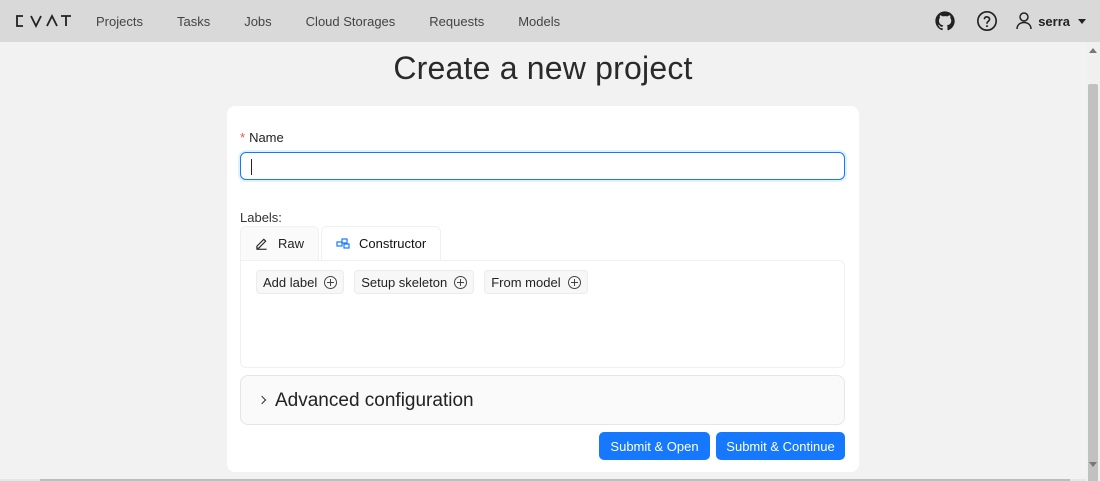 The image size is (1100, 481). What do you see at coordinates (262, 244) in the screenshot?
I see `edit-icon` at bounding box center [262, 244].